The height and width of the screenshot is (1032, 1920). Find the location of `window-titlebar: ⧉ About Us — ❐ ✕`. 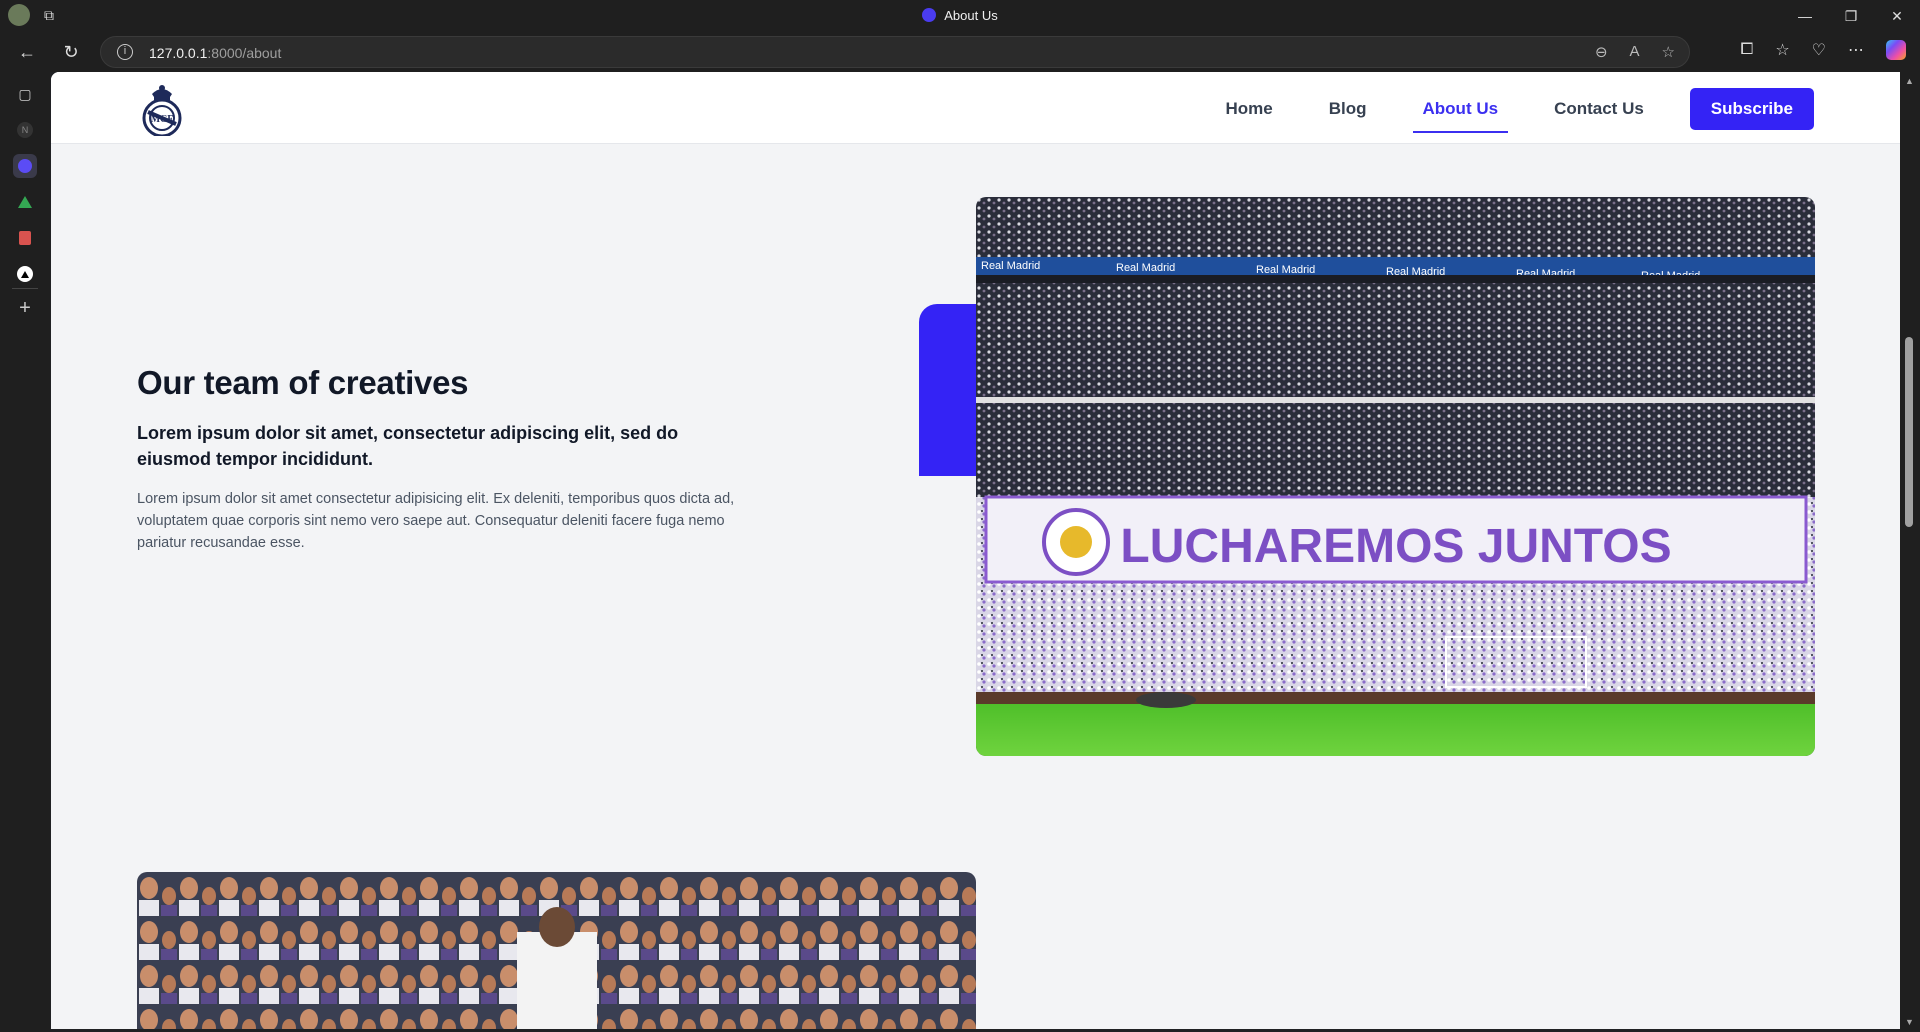

window-titlebar: ⧉ About Us — ❐ ✕ is located at coordinates (960, 16).